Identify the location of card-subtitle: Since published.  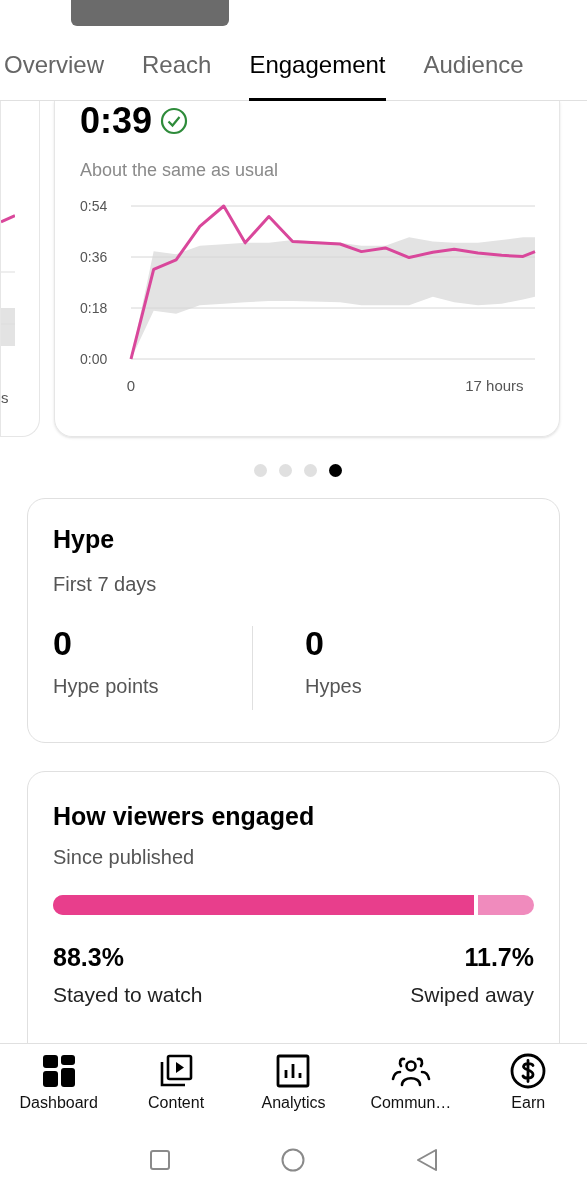
(124, 857).